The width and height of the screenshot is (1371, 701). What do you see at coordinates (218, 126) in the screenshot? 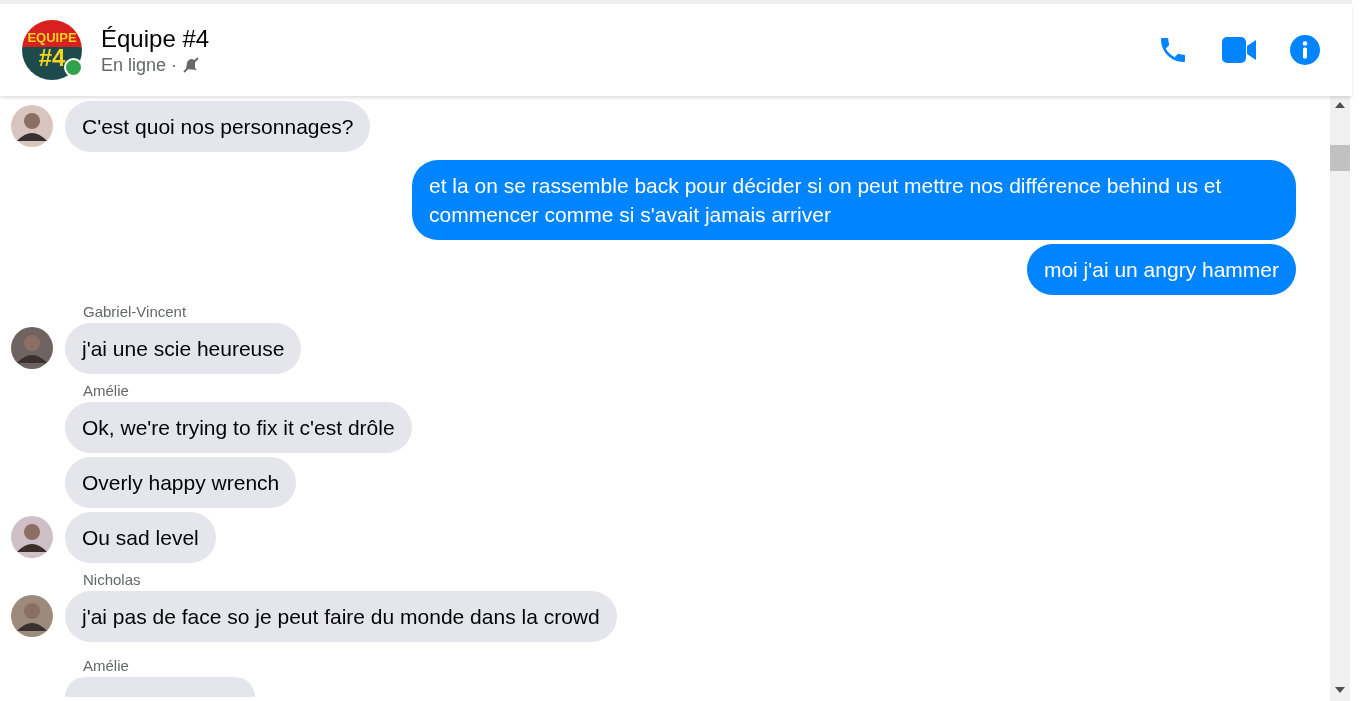
I see `received-message: C'est quoi nos personnages?` at bounding box center [218, 126].